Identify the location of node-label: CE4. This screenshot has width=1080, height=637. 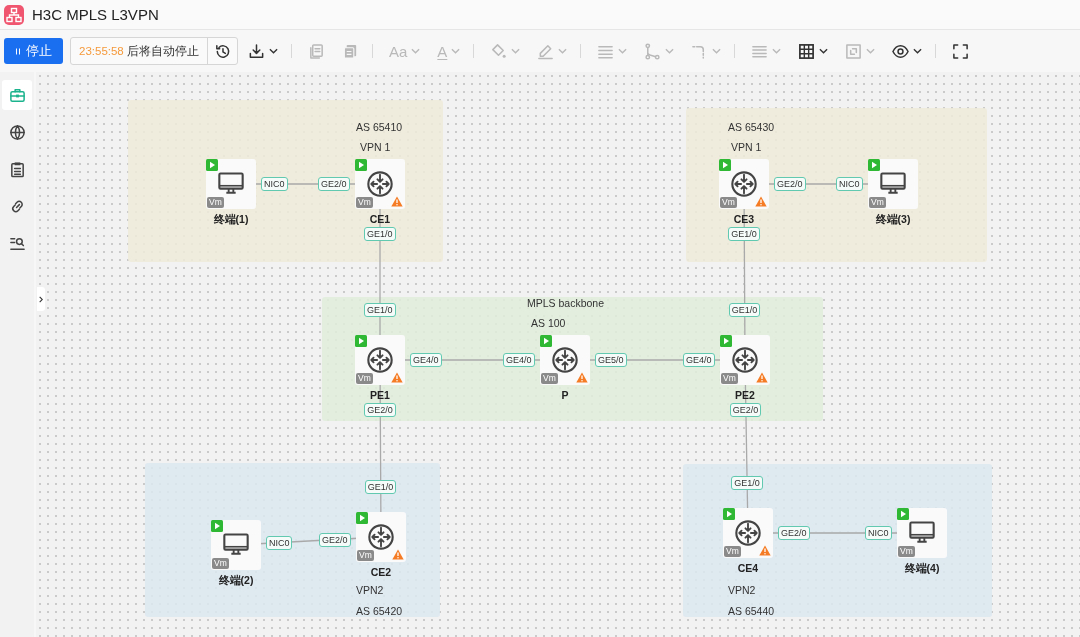
(748, 568).